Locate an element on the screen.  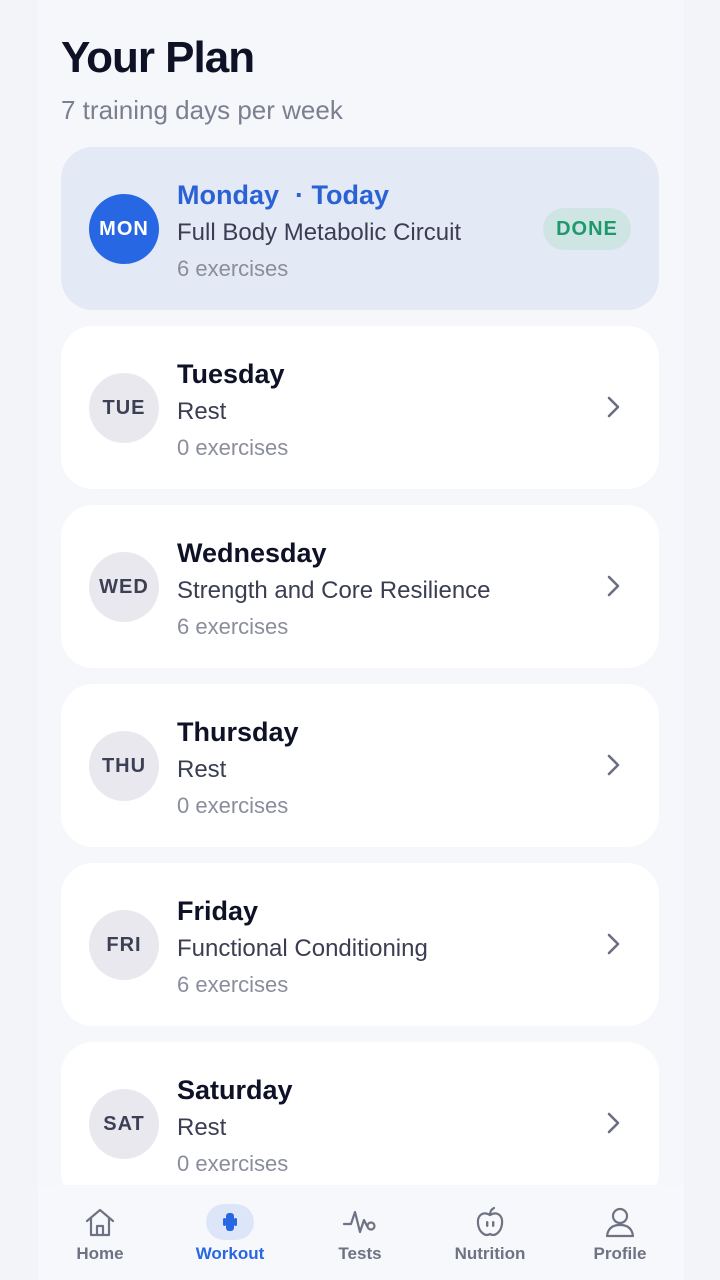
day-badge: SAT is located at coordinates (124, 1124).